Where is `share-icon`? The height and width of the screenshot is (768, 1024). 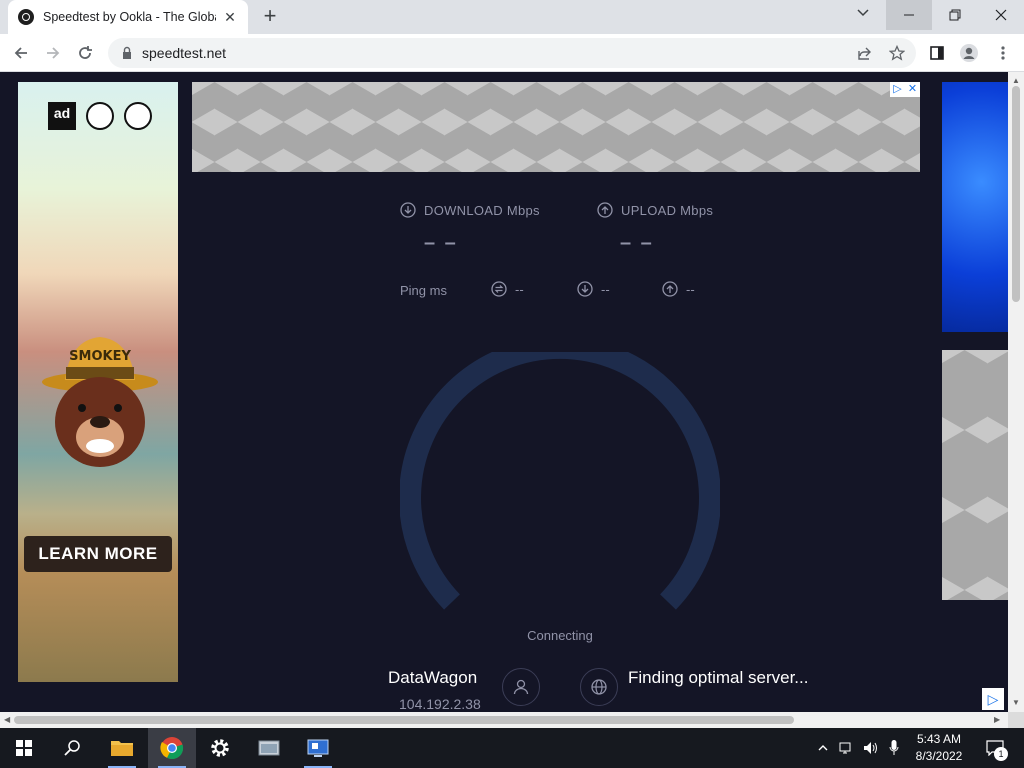 share-icon is located at coordinates (864, 53).